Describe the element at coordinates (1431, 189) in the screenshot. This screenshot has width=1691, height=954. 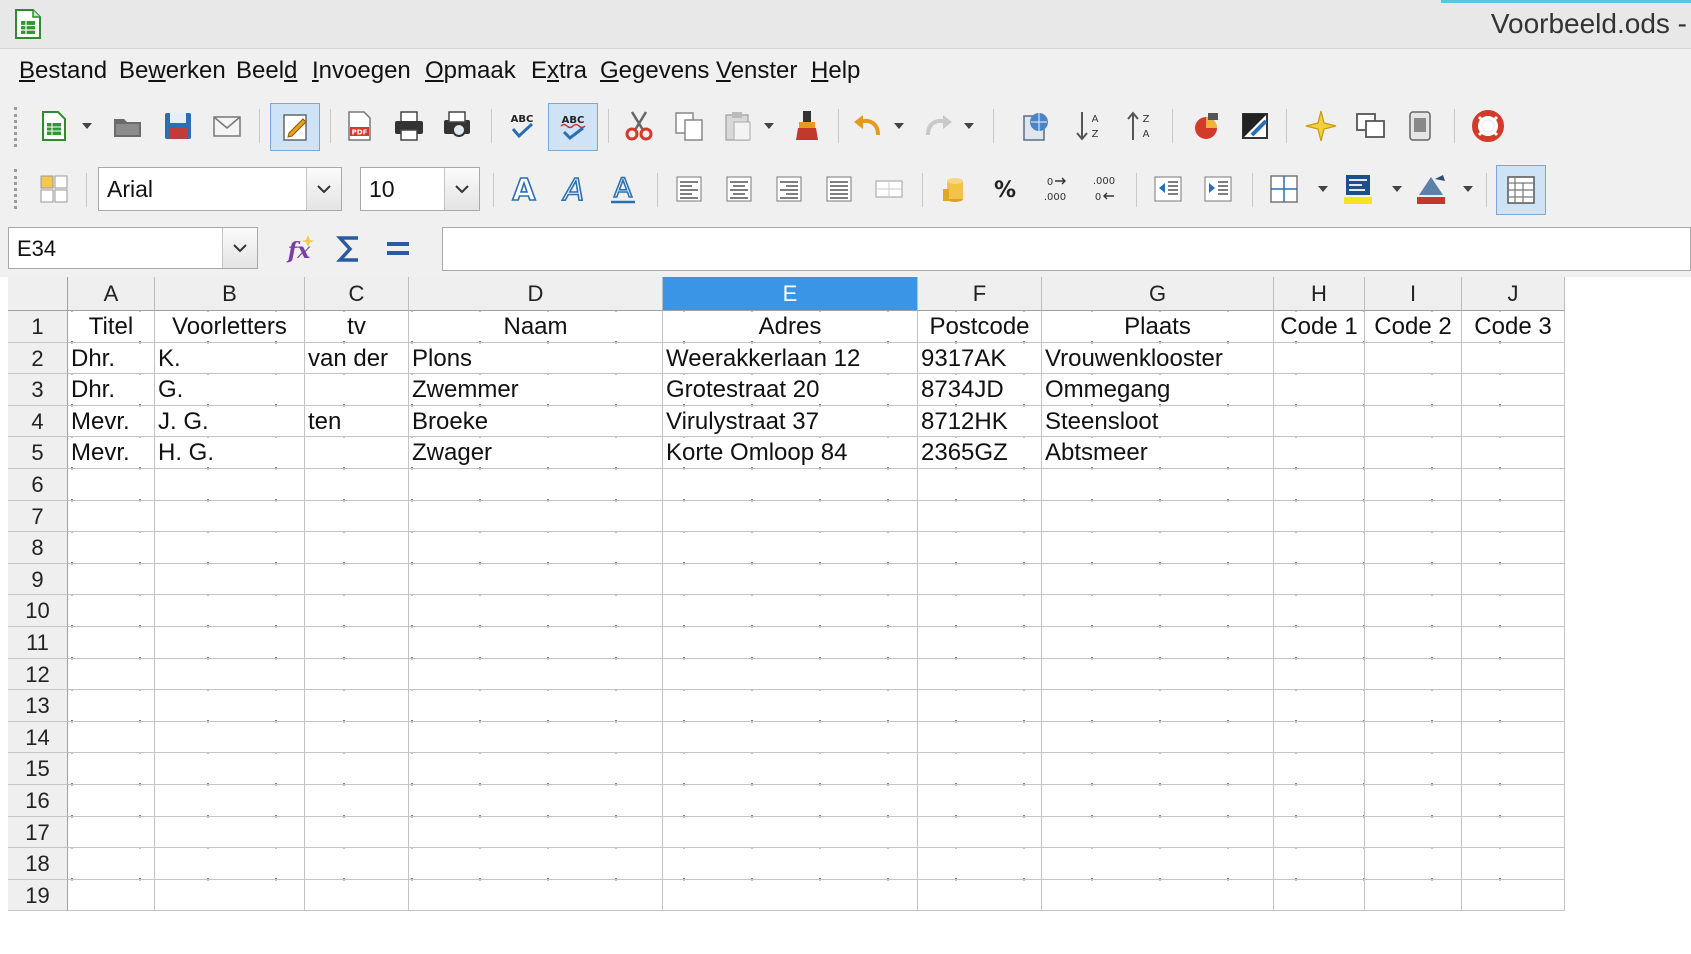
I see `font-color-icon` at that location.